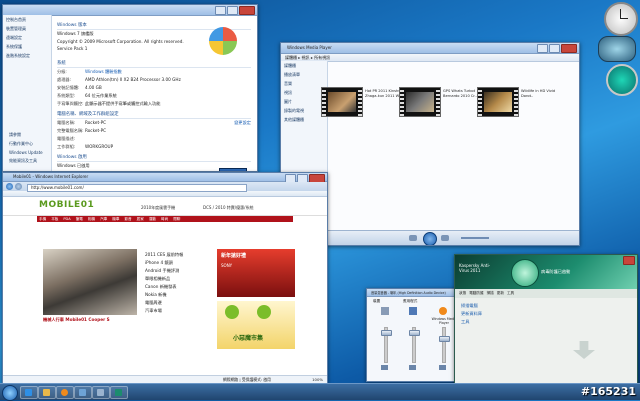 This screenshot has height=401, width=640. Describe the element at coordinates (140, 219) in the screenshot. I see `menu-item: 居家` at that location.